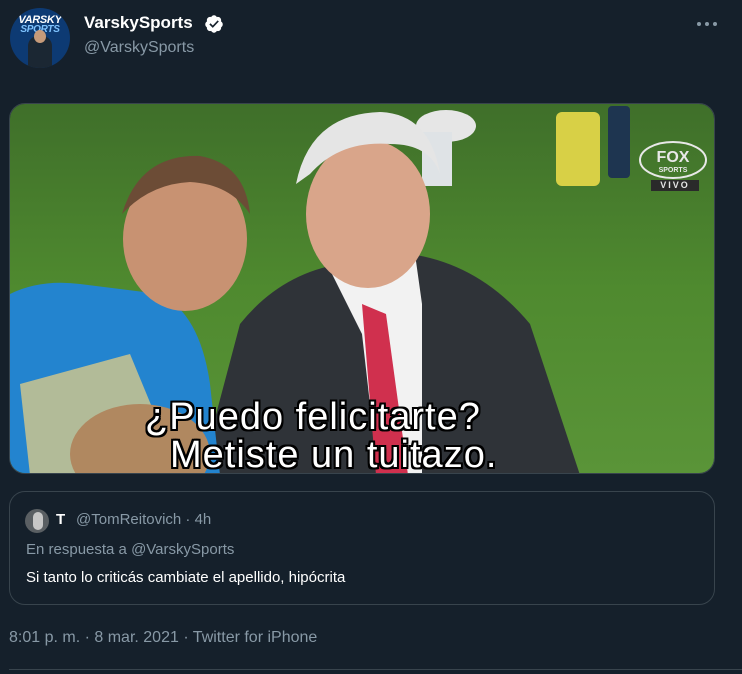  Describe the element at coordinates (37, 521) in the screenshot. I see `quoted-author-avatar` at that location.